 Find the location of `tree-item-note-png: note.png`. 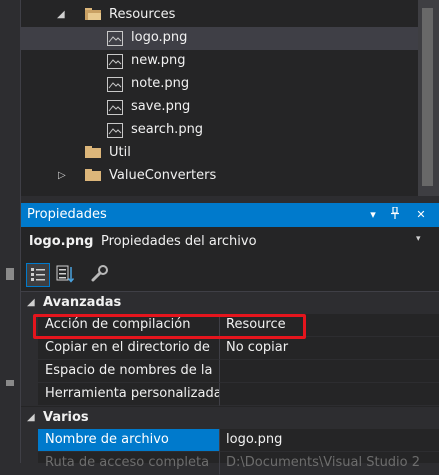

tree-item-note-png: note.png is located at coordinates (219, 84).